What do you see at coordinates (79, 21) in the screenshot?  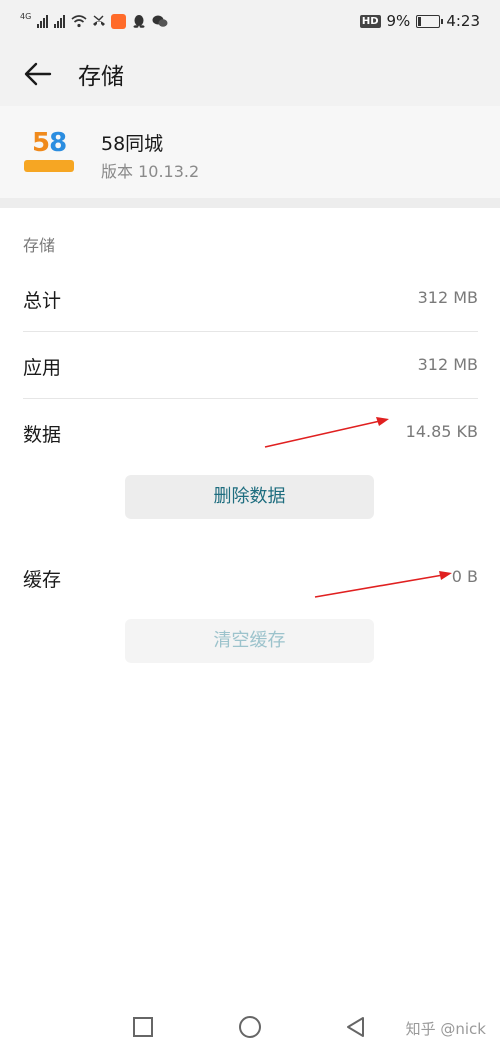 I see `wifi-icon` at bounding box center [79, 21].